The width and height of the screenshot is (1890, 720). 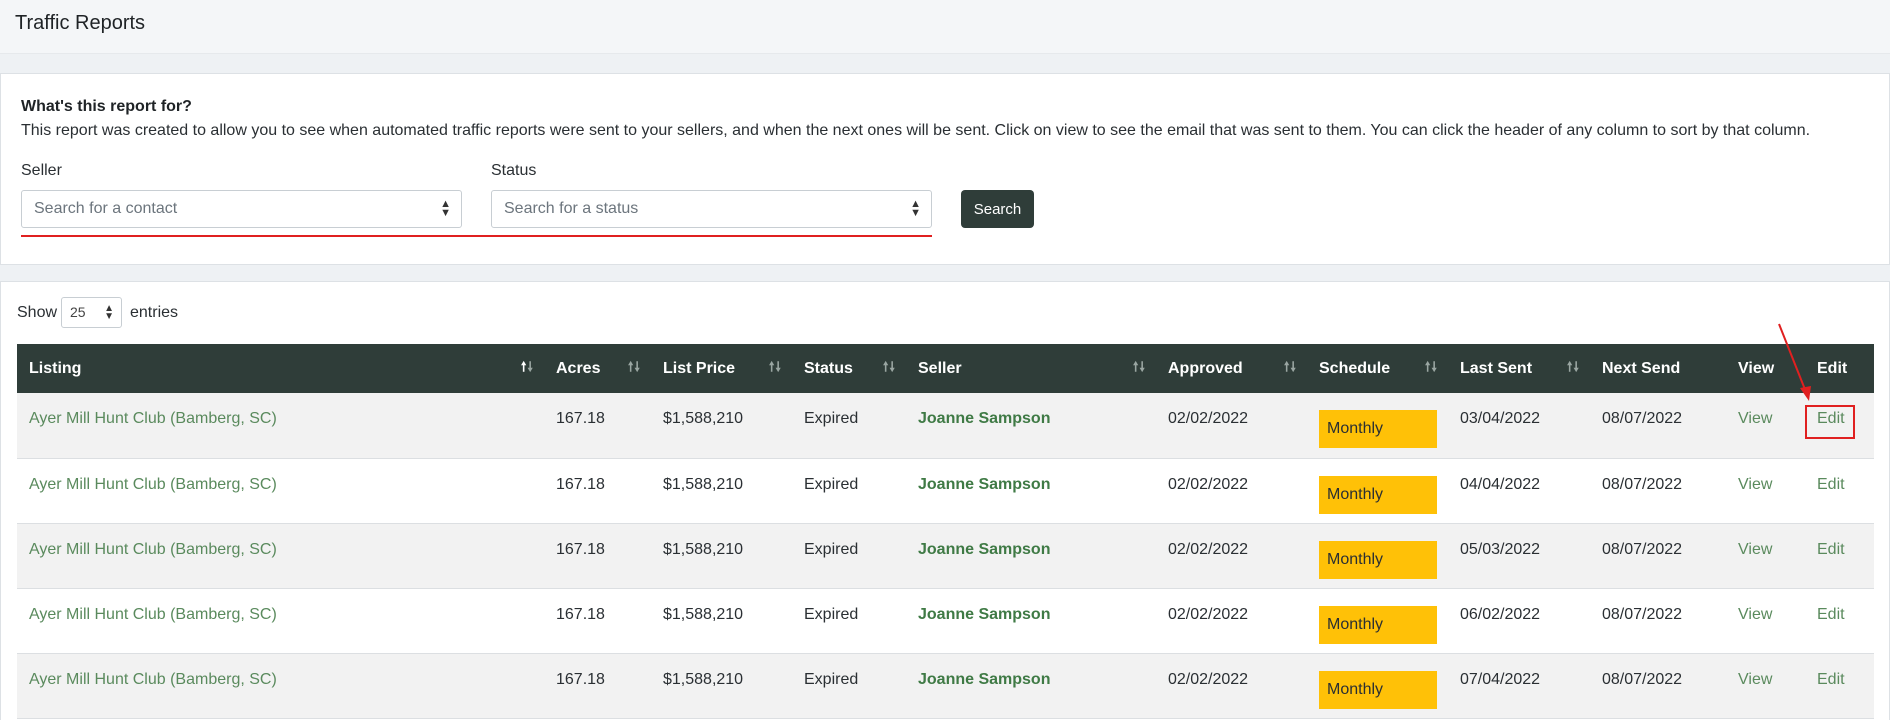 I want to click on column-header-list-price: List Price 🠕🠗, so click(x=721, y=368).